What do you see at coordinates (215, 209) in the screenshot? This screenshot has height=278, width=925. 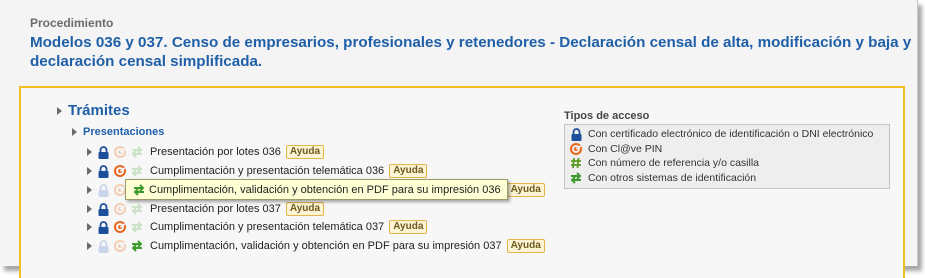 I see `tramite-link: Presentación por lotes 037` at bounding box center [215, 209].